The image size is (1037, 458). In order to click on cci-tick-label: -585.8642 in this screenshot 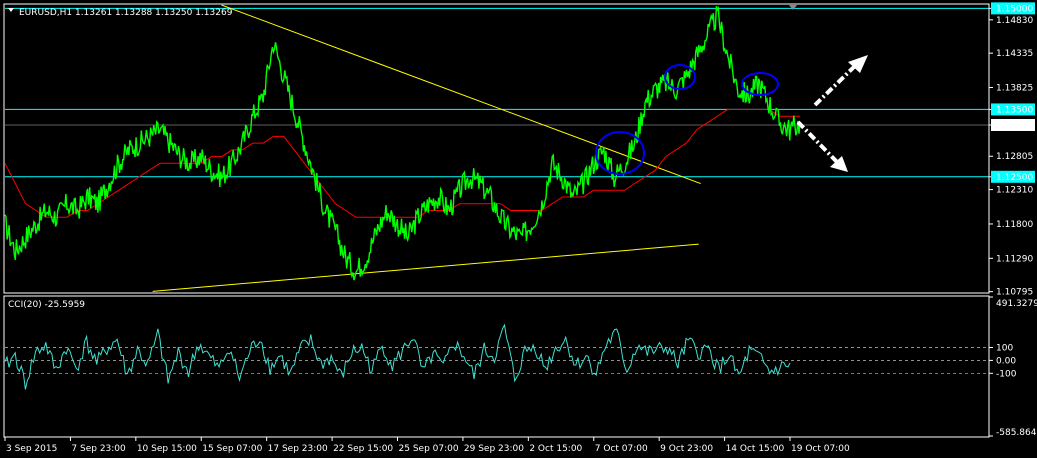, I will do `click(1016, 433)`.